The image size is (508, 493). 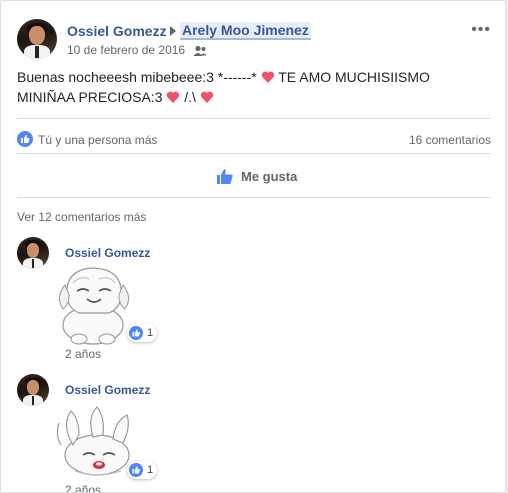 I want to click on post-date: 10 de febrero de 2016, so click(x=126, y=50).